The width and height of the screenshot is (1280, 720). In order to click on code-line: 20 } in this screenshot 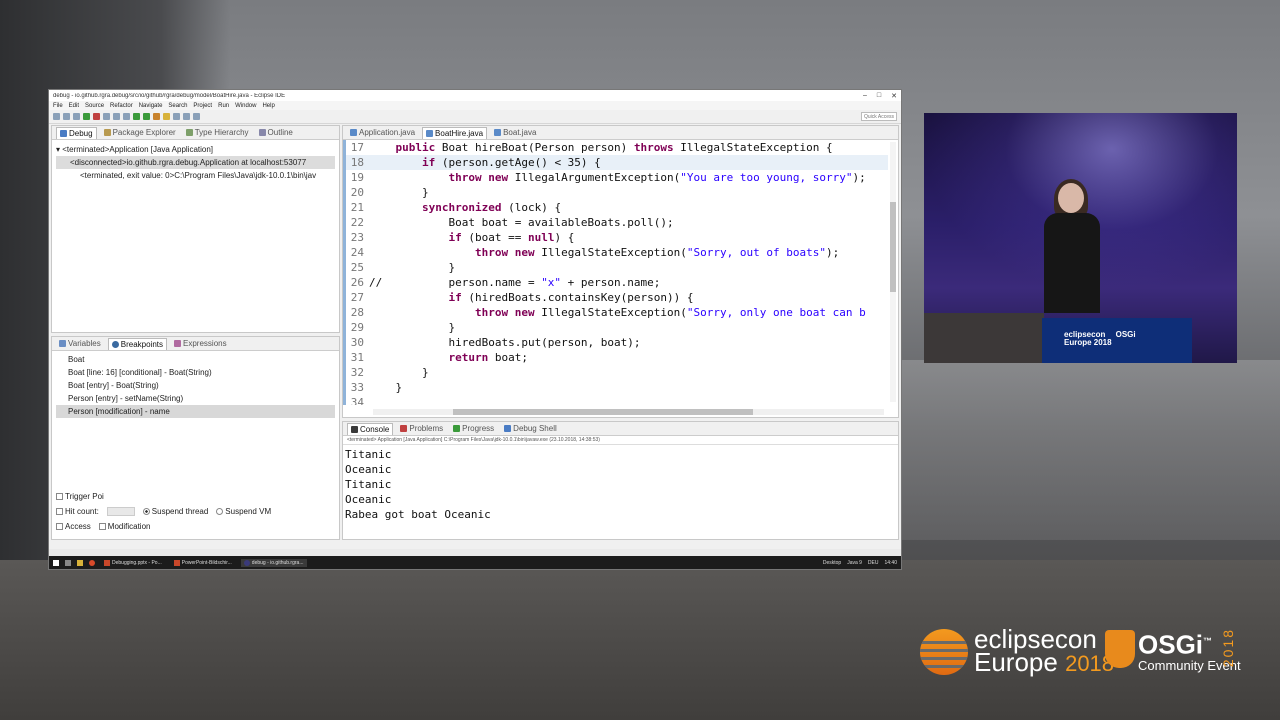, I will do `click(615, 192)`.